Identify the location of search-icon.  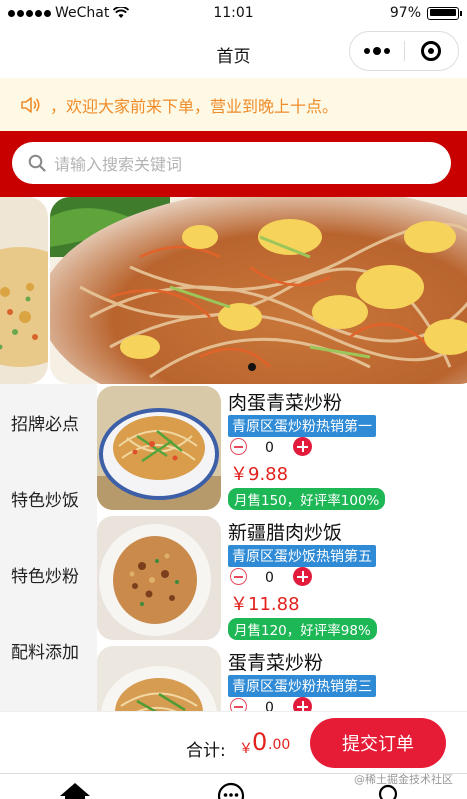
(37, 163).